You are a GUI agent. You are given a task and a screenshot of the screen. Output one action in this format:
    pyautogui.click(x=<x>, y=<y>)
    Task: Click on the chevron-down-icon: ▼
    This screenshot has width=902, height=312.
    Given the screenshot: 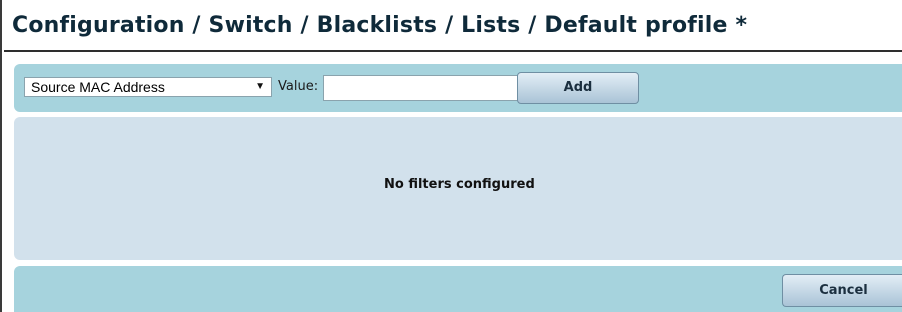 What is the action you would take?
    pyautogui.click(x=260, y=86)
    